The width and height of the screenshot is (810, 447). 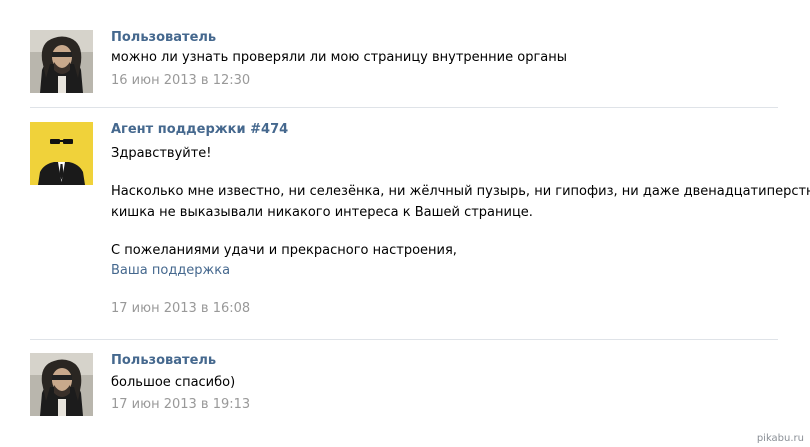 What do you see at coordinates (161, 153) in the screenshot?
I see `message-greeting: Здравствуйте!` at bounding box center [161, 153].